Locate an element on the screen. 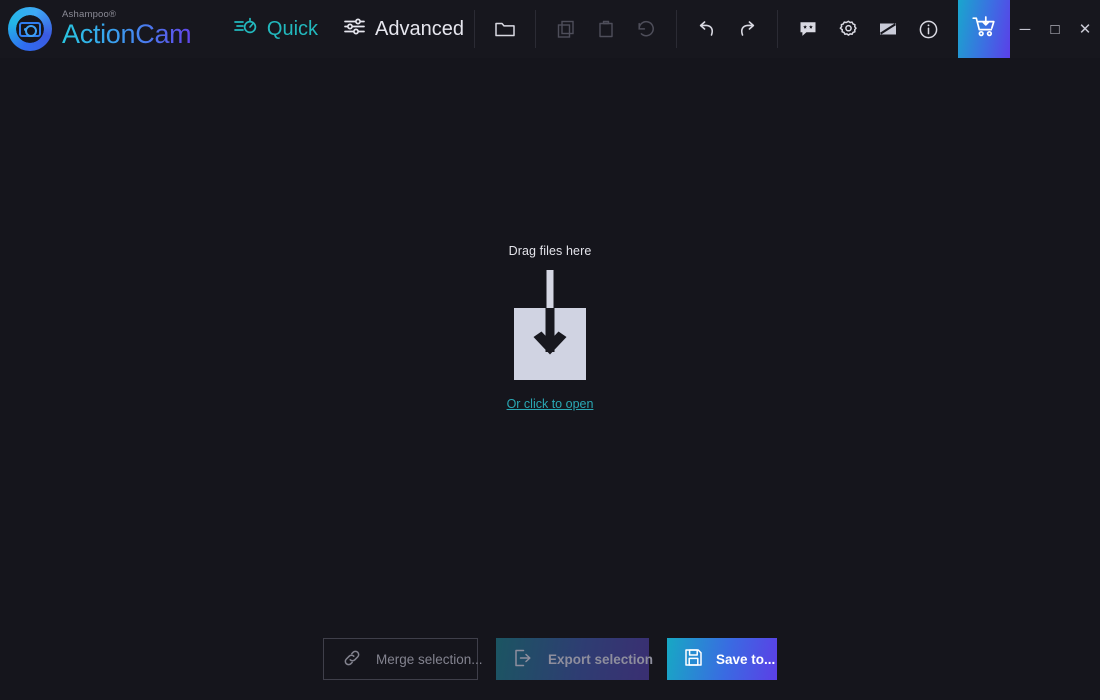 This screenshot has height=700, width=1100. app-brand: Ashampoo® ActionCam is located at coordinates (114, 29).